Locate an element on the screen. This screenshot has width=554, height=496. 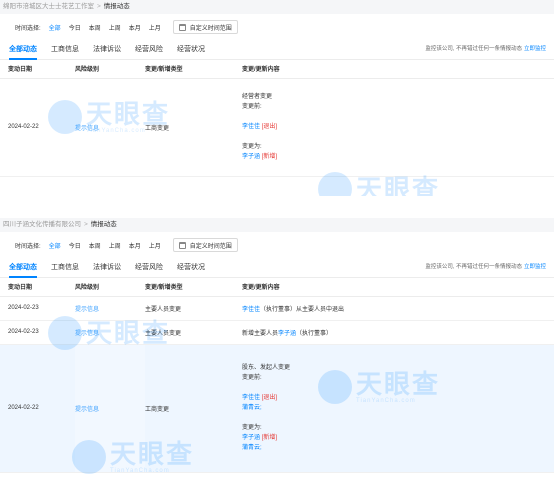
row-content: 新增主要人员李子涵（执行董事） is located at coordinates (398, 332).